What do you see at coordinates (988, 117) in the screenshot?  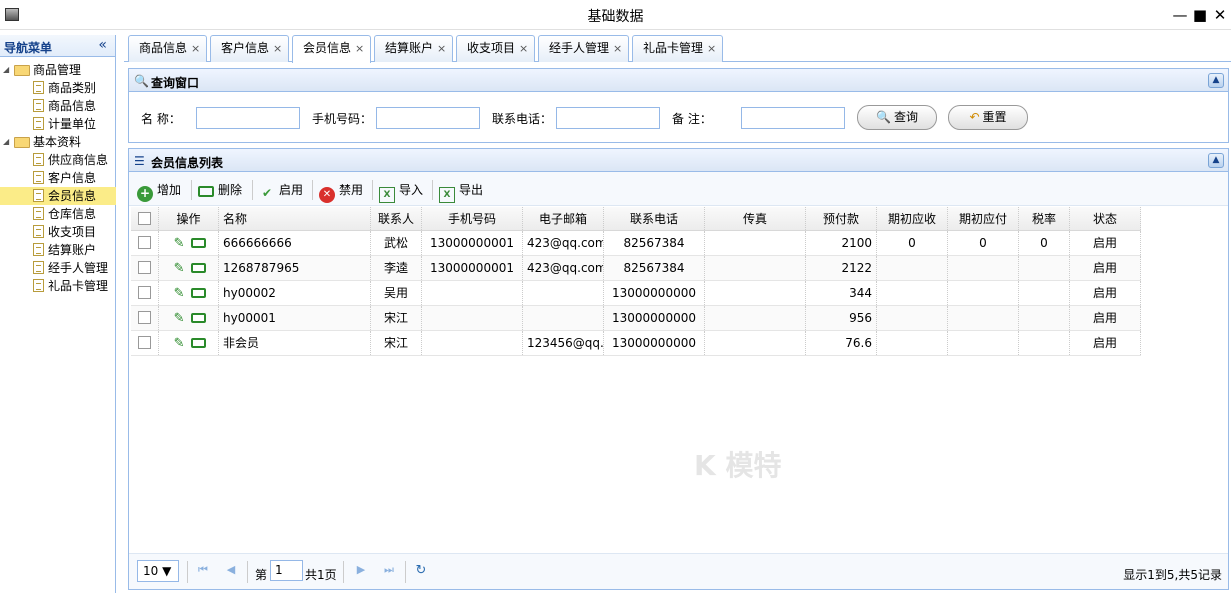 I see `reset-button: ↶ 重置` at bounding box center [988, 117].